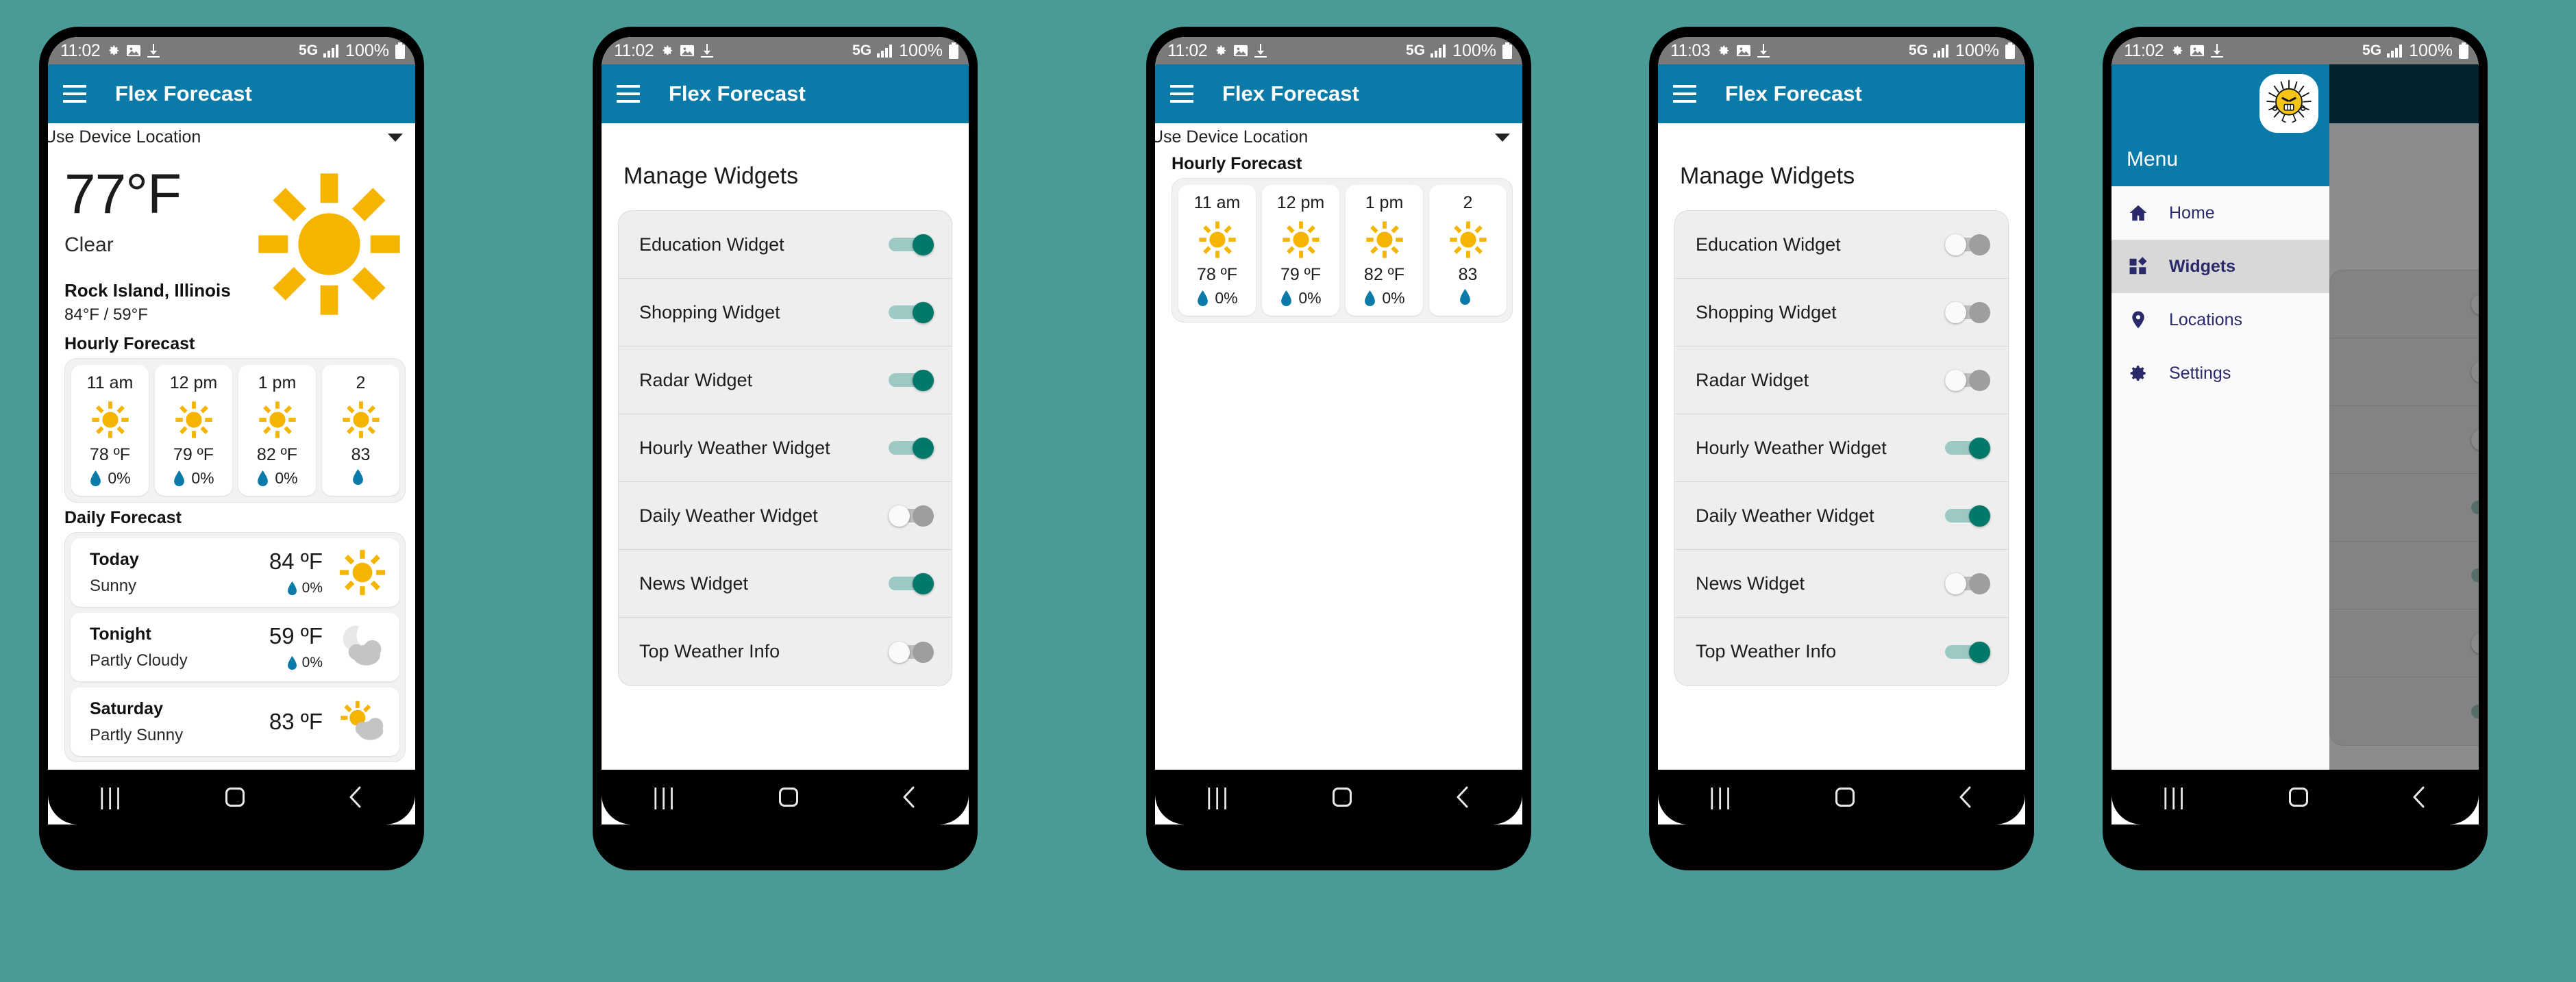 This screenshot has height=982, width=2576. What do you see at coordinates (696, 379) in the screenshot?
I see `widget-label: Radar Widget` at bounding box center [696, 379].